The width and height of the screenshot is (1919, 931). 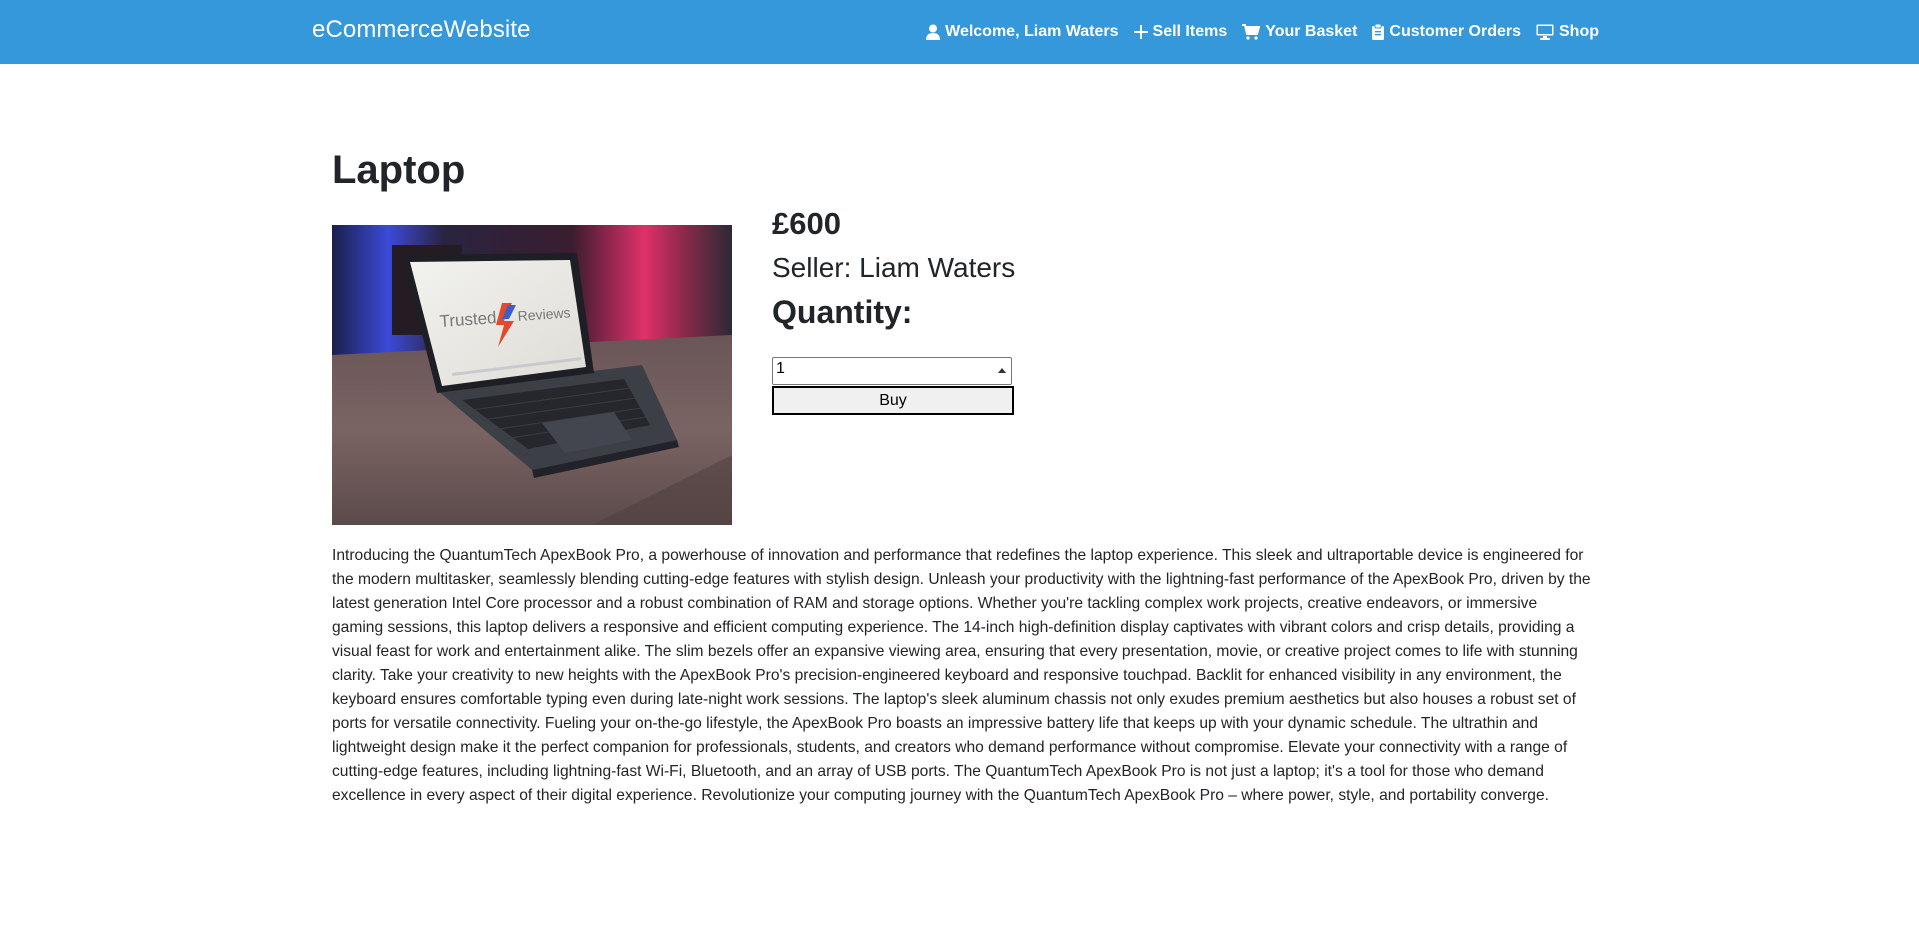 I want to click on quantity-value: 1, so click(x=780, y=368).